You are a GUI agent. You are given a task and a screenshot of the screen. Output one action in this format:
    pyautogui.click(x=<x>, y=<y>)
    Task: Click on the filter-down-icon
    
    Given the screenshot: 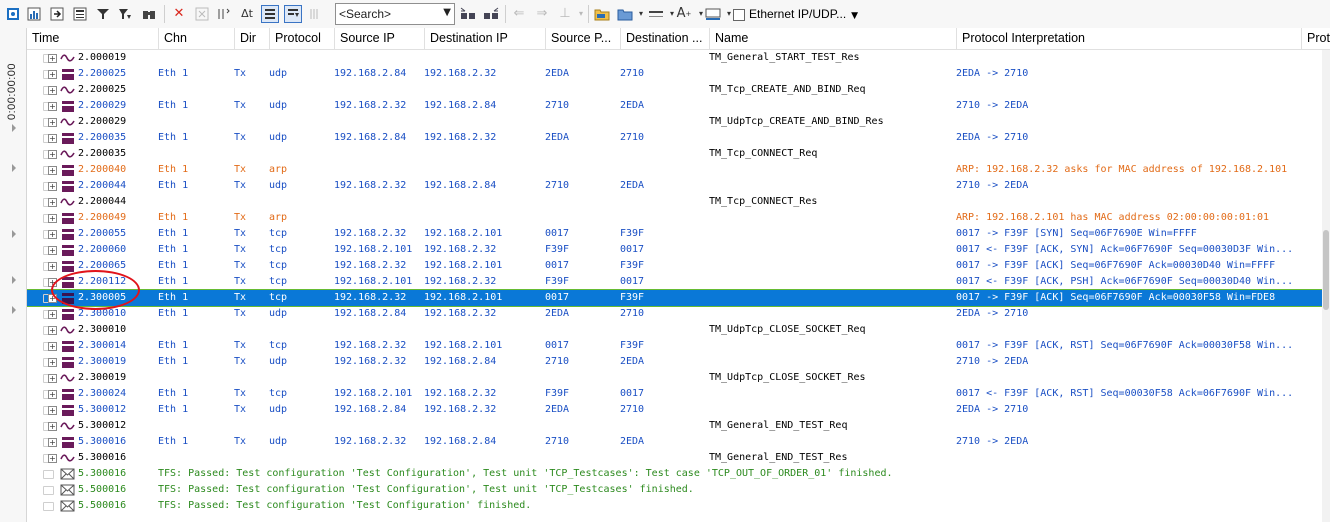 What is the action you would take?
    pyautogui.click(x=125, y=14)
    